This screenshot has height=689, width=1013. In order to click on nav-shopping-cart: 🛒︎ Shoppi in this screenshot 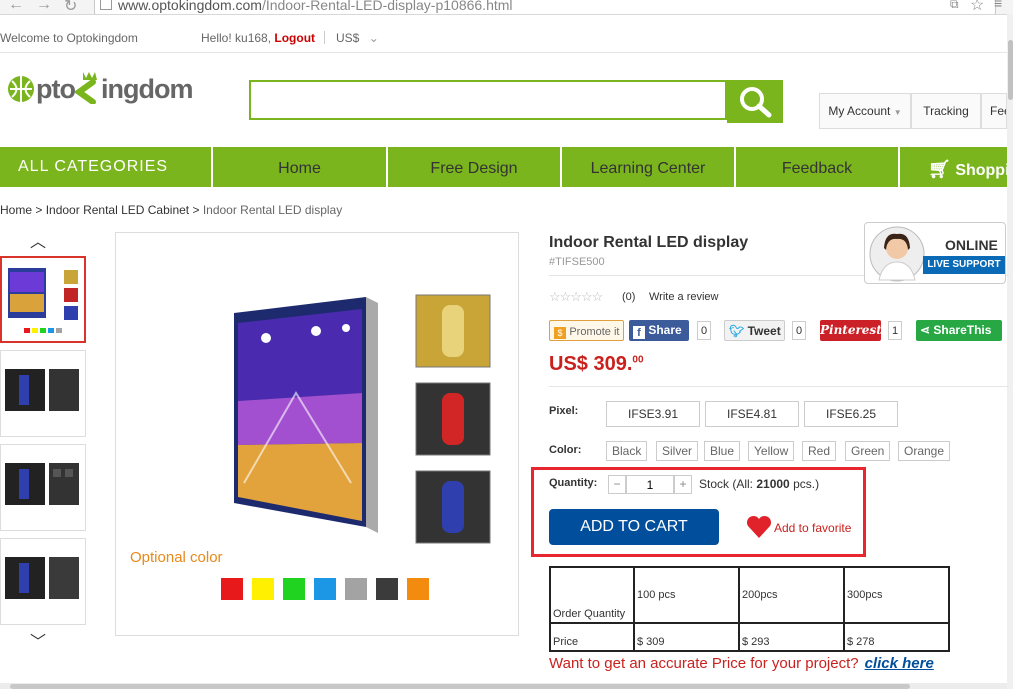, I will do `click(952, 167)`.